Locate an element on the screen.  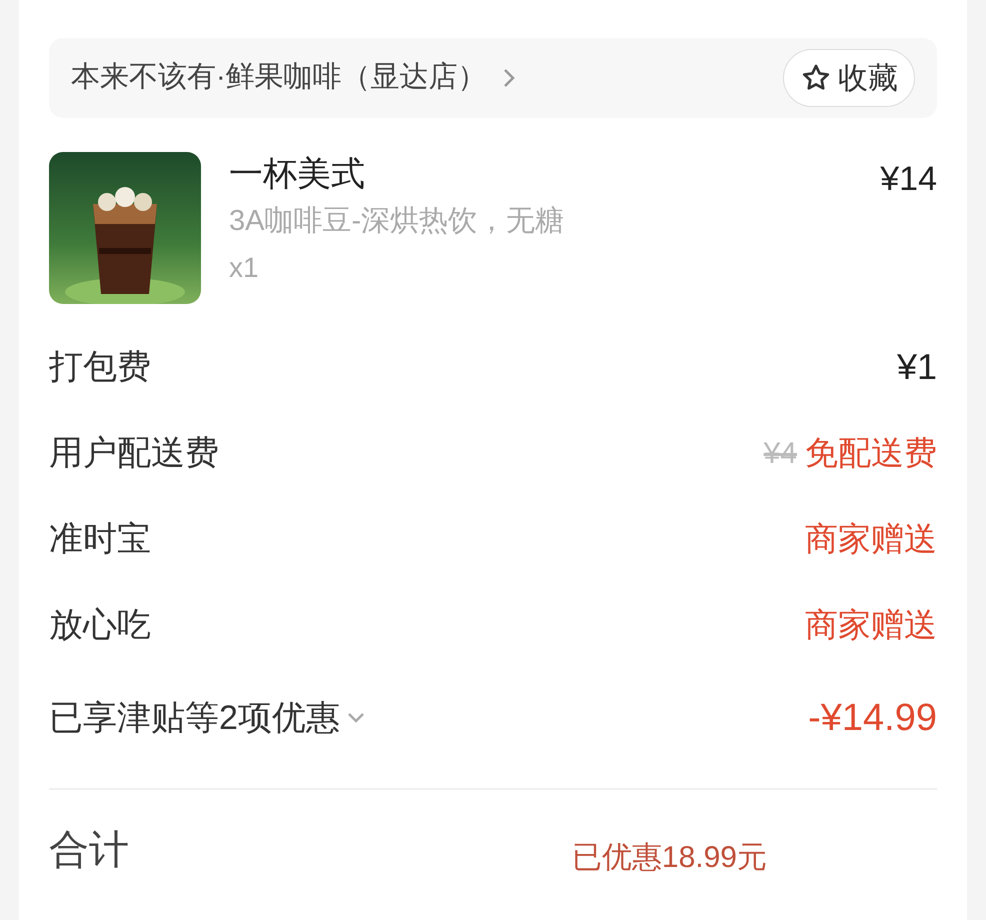
shop-name: 本来不该有·鲜果咖啡（显达店） is located at coordinates (279, 78).